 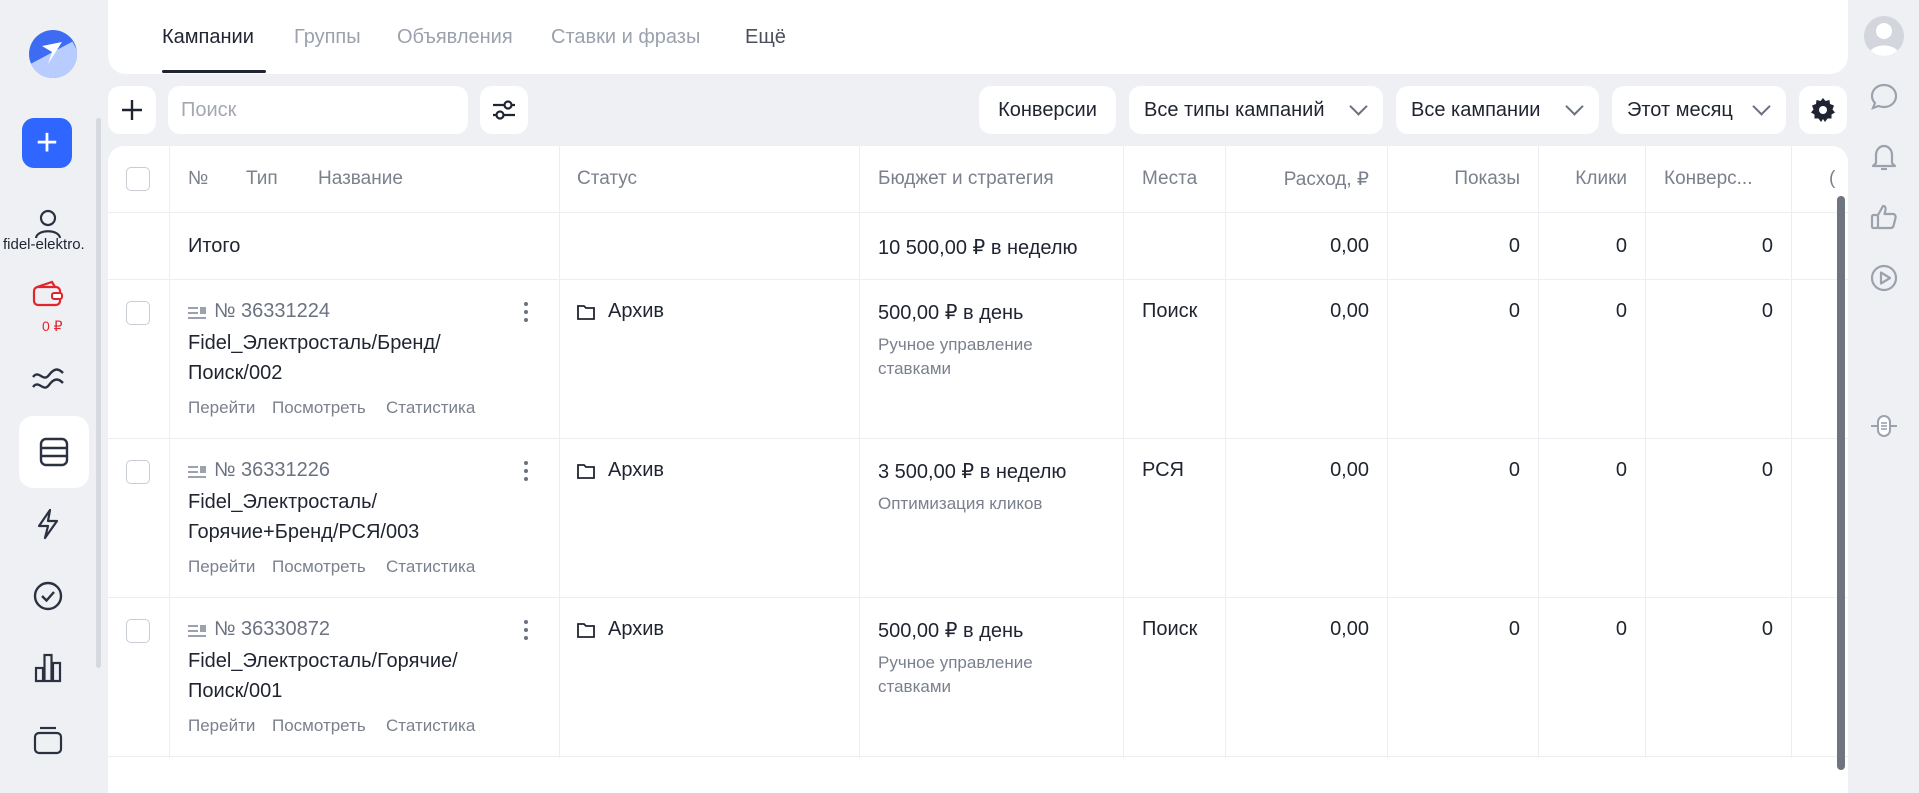 What do you see at coordinates (765, 37) in the screenshot?
I see `tab-more: Ещё` at bounding box center [765, 37].